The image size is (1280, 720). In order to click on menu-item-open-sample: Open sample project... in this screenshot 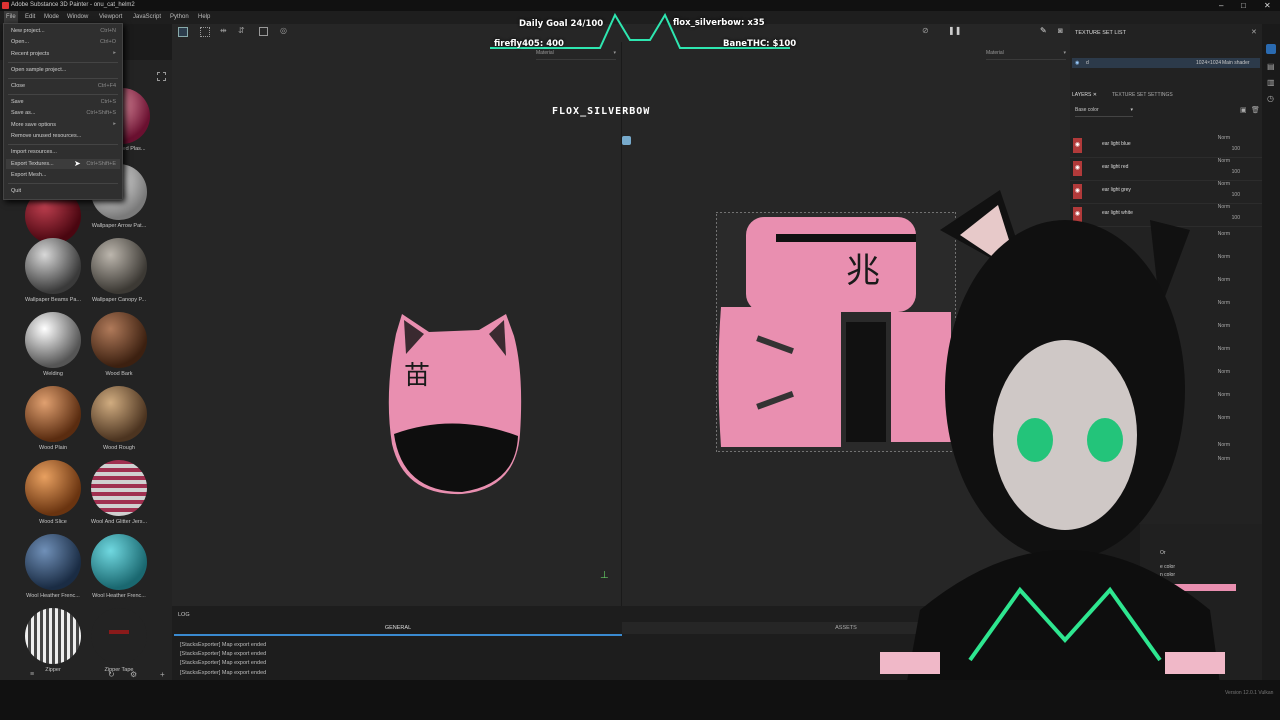, I will do `click(38, 70)`.